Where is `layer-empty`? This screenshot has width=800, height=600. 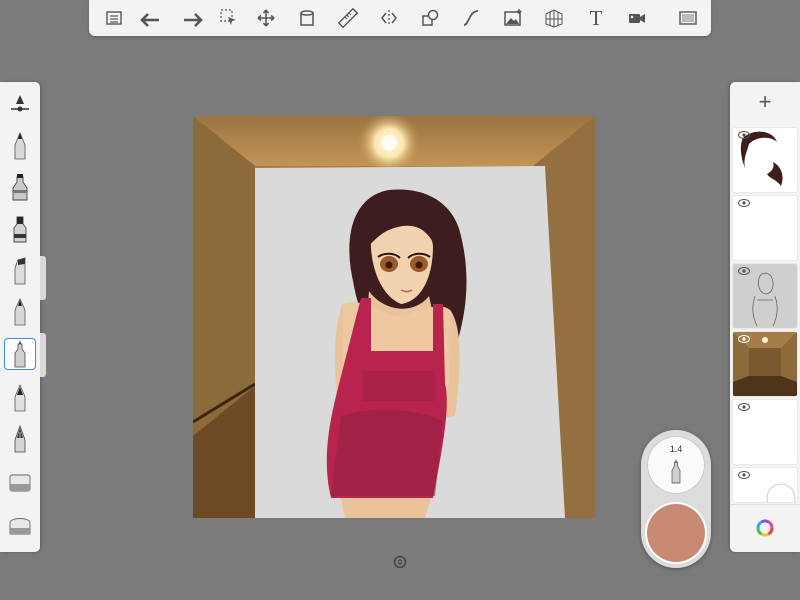
layer-empty is located at coordinates (765, 432).